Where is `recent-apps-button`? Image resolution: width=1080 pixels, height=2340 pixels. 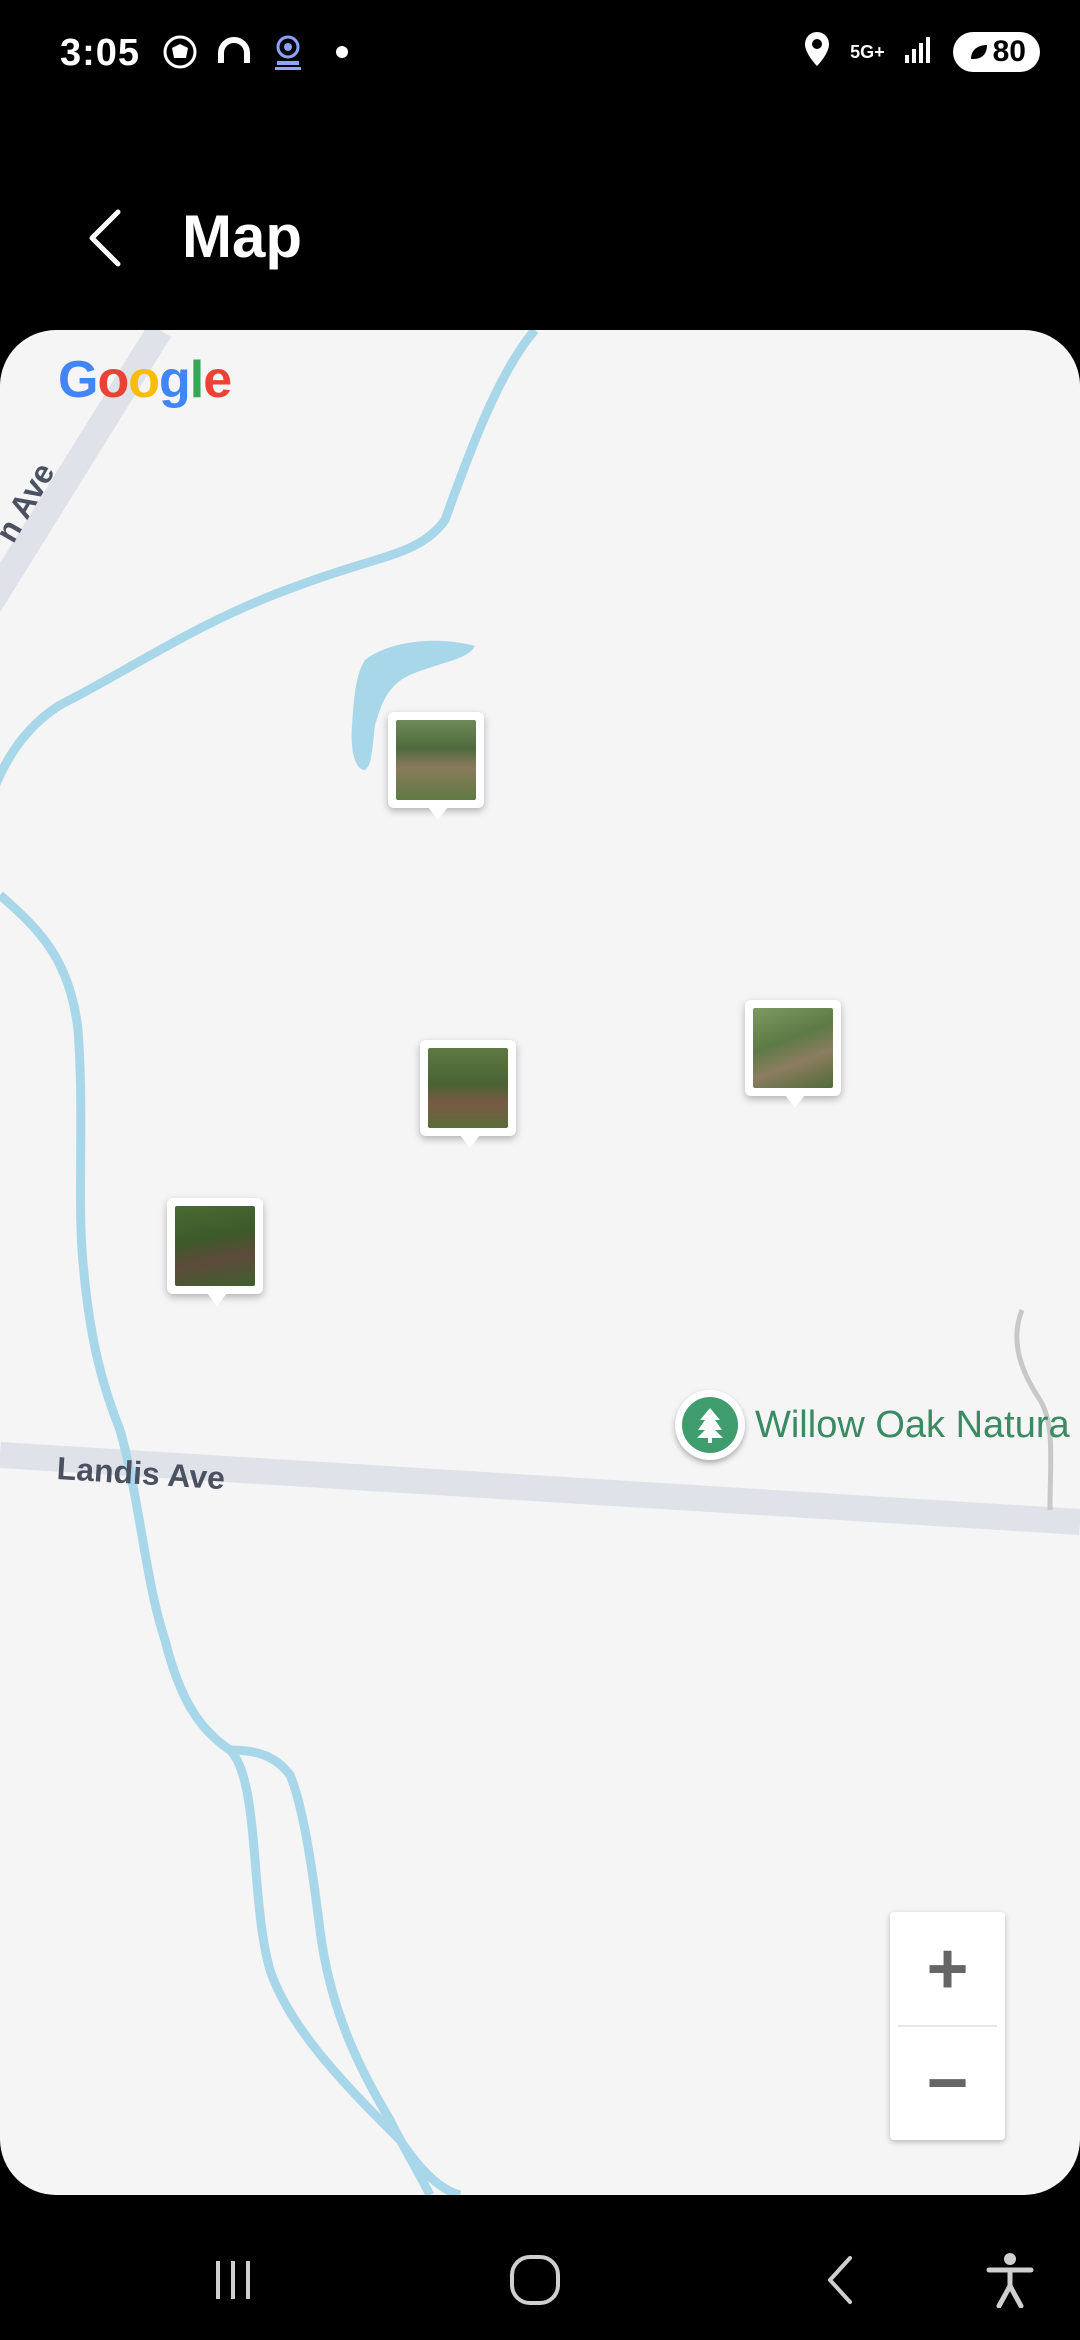 recent-apps-button is located at coordinates (233, 2280).